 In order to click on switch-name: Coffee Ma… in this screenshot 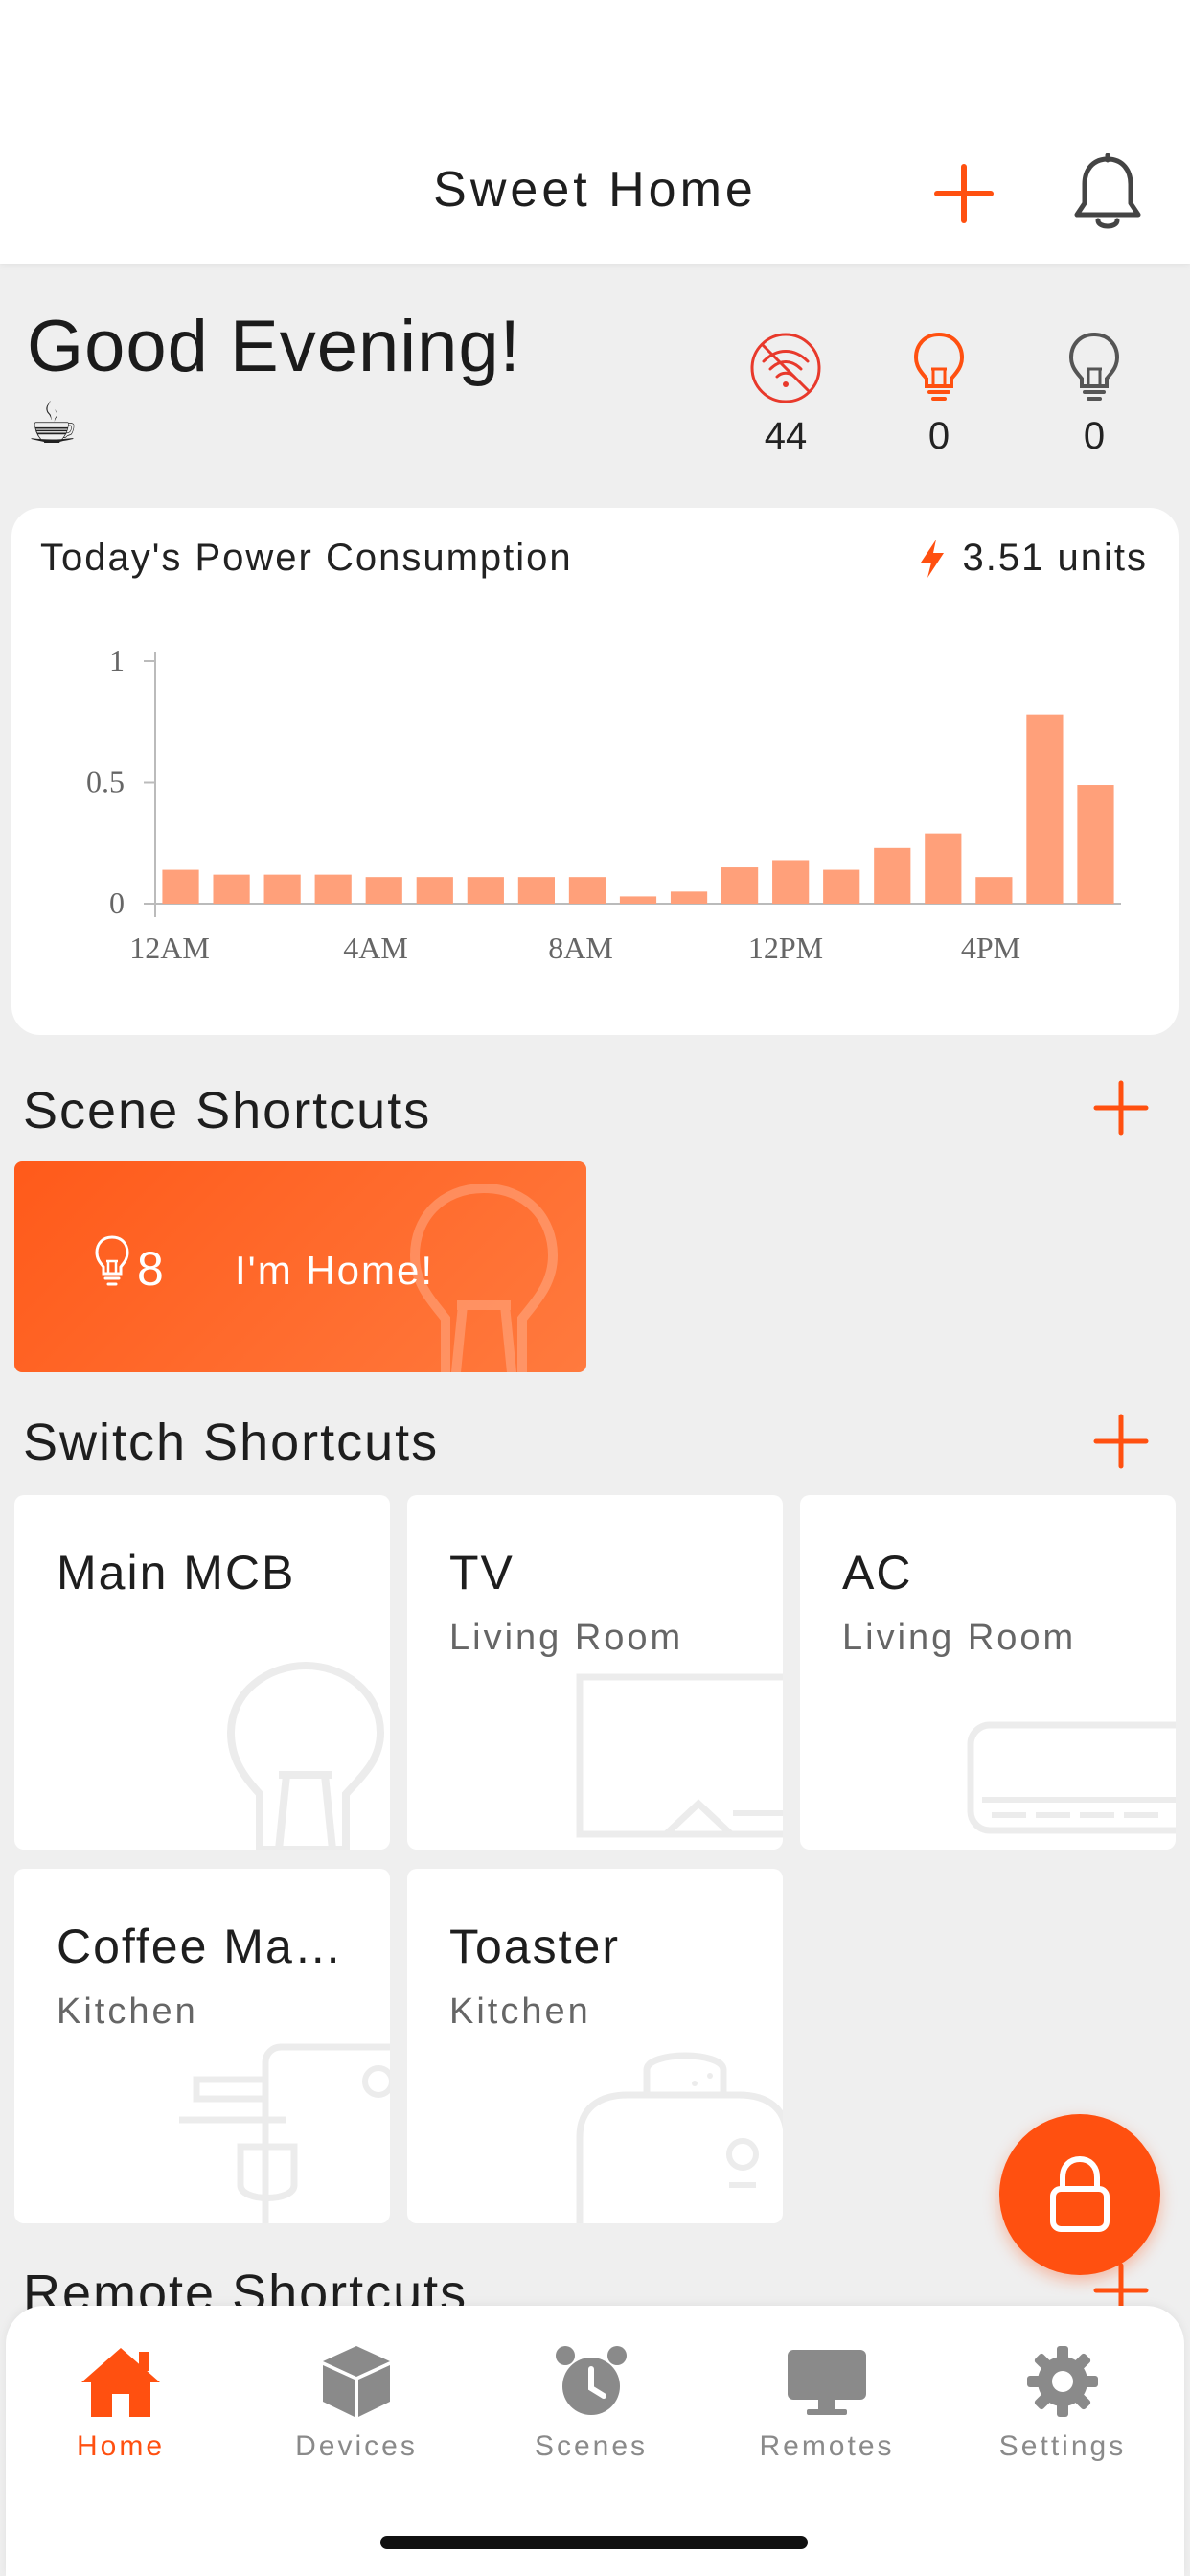, I will do `click(201, 1947)`.